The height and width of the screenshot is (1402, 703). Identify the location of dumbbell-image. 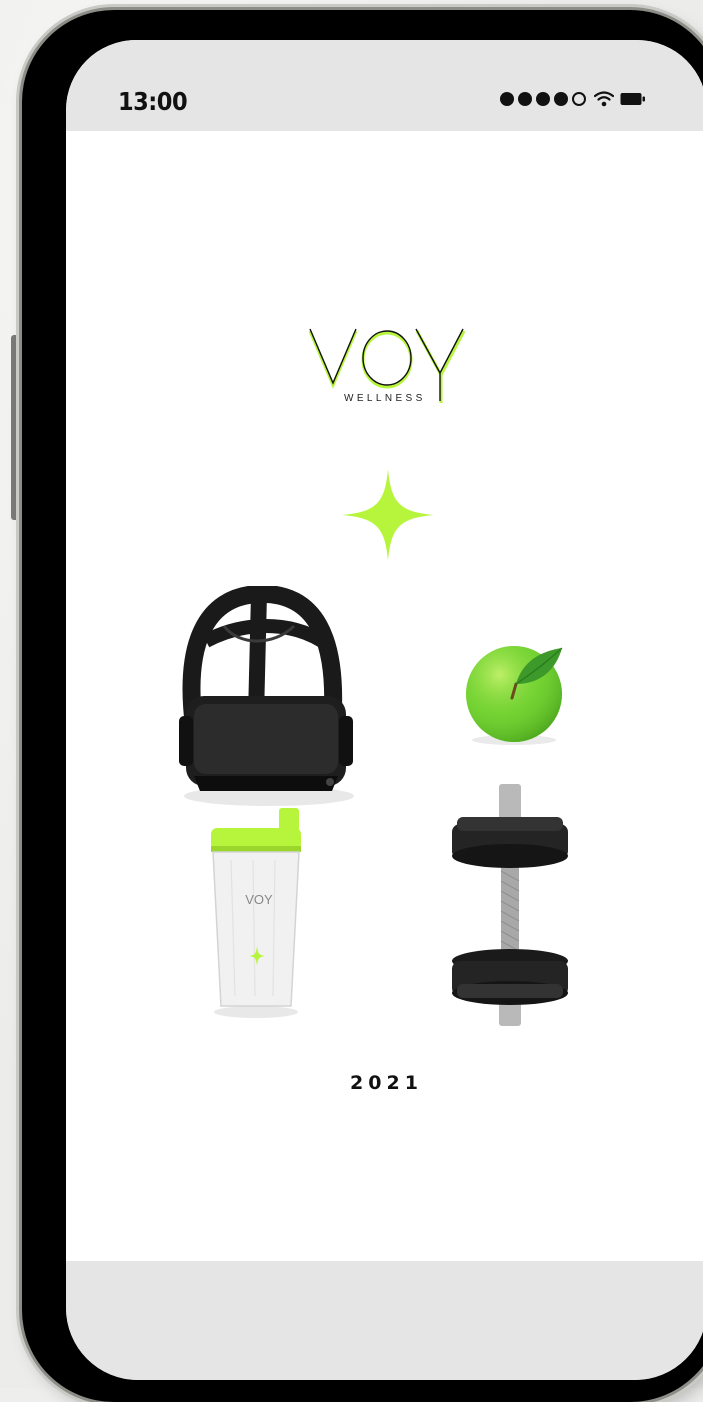
(510, 905).